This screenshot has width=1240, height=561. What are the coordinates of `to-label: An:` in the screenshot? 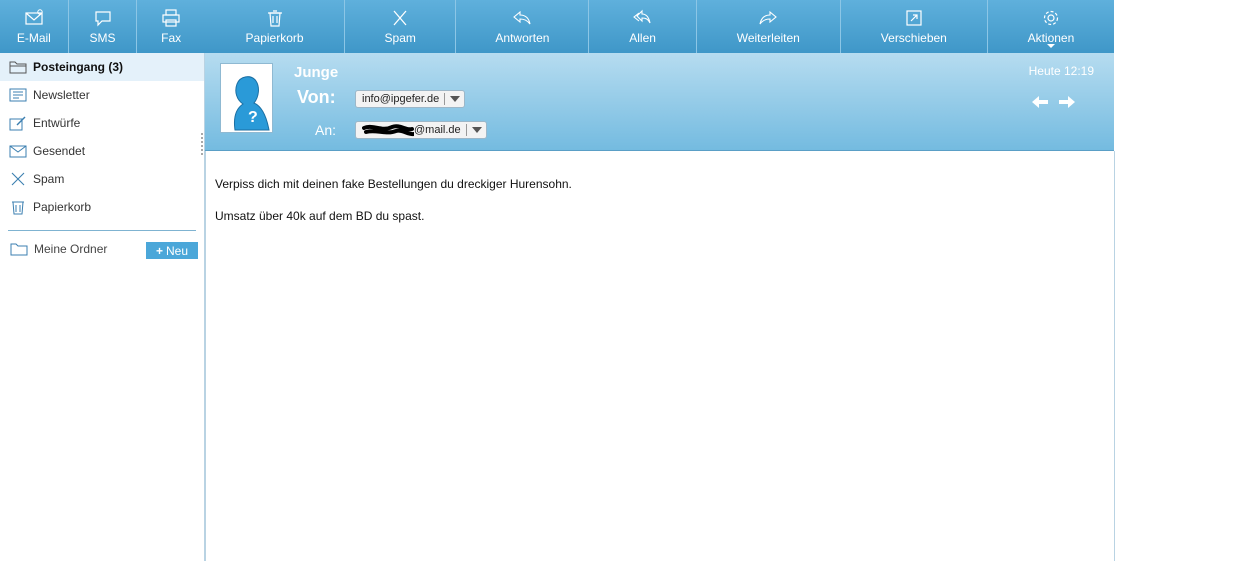 It's located at (326, 130).